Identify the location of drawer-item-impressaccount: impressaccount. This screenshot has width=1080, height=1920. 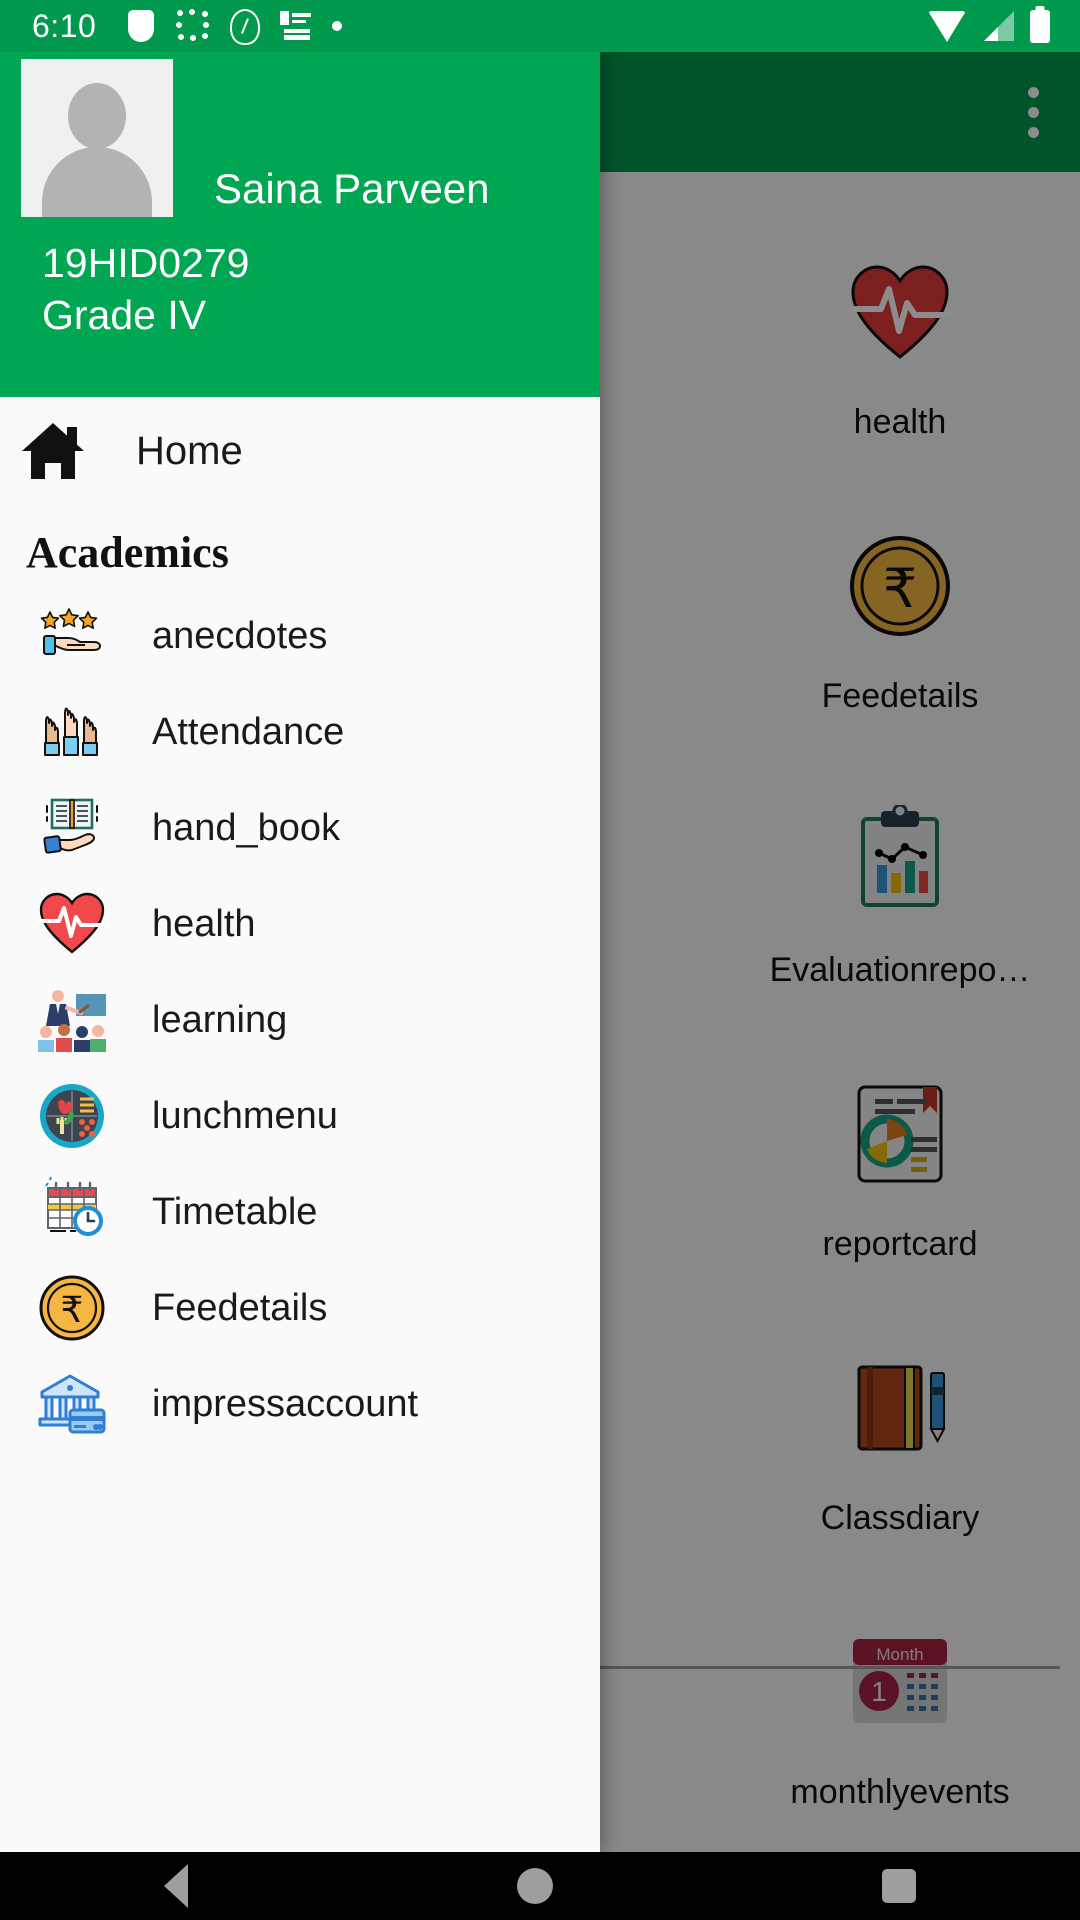
(300, 1404).